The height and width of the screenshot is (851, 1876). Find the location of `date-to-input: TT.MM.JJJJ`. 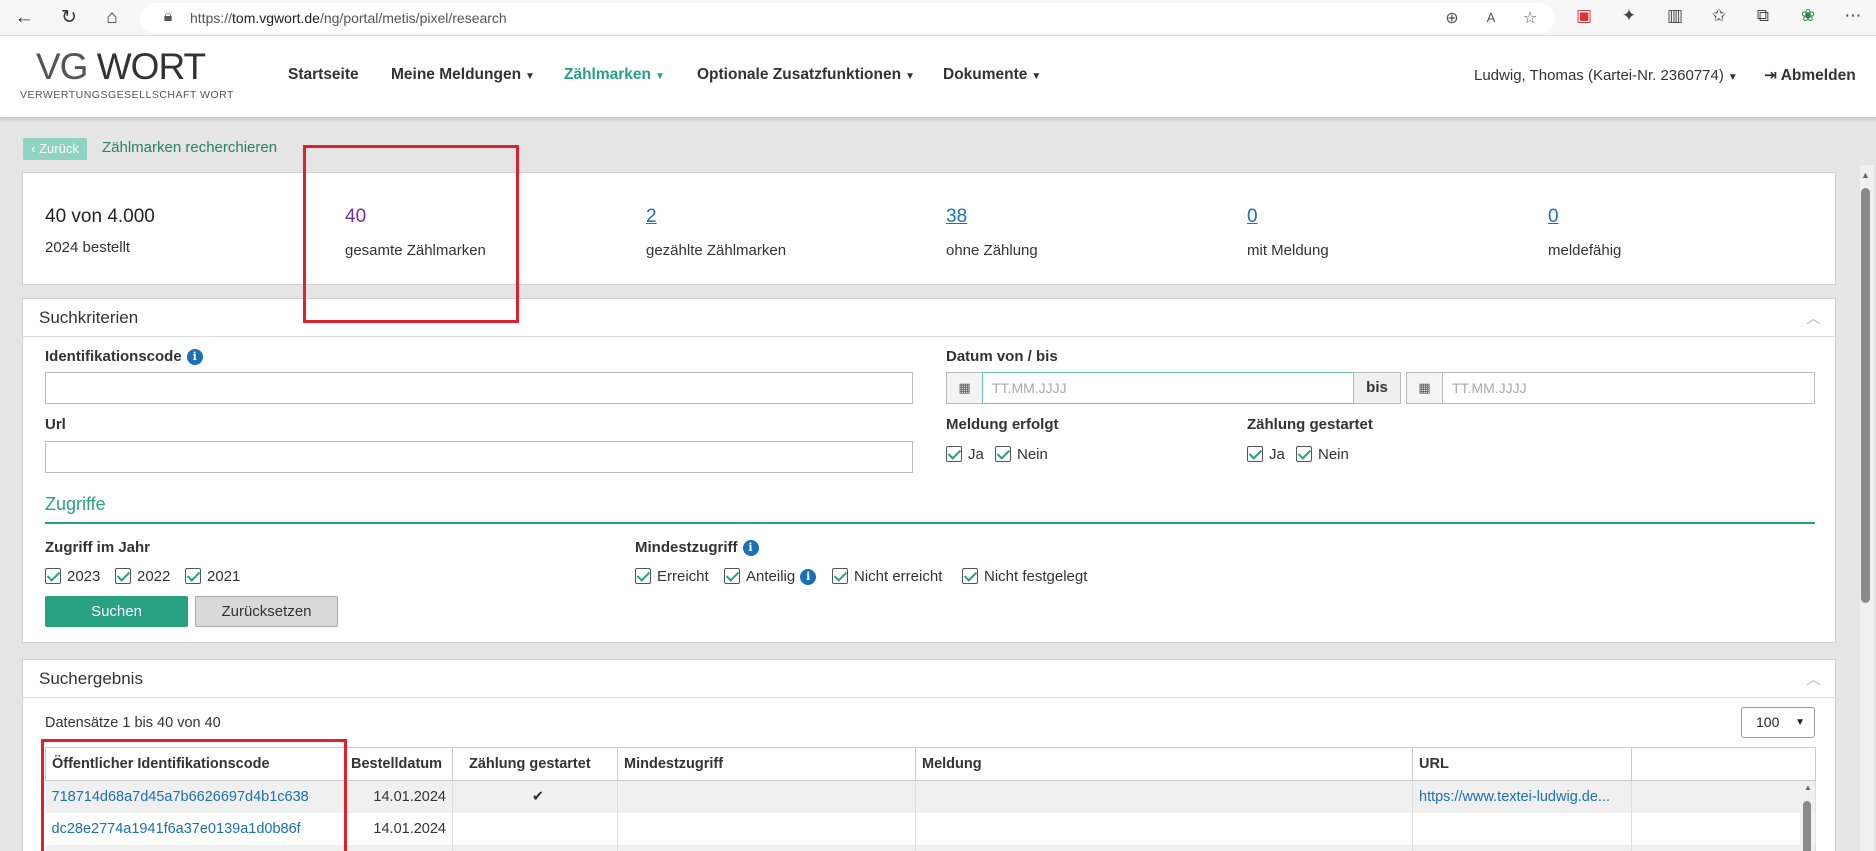

date-to-input: TT.MM.JJJJ is located at coordinates (1628, 388).